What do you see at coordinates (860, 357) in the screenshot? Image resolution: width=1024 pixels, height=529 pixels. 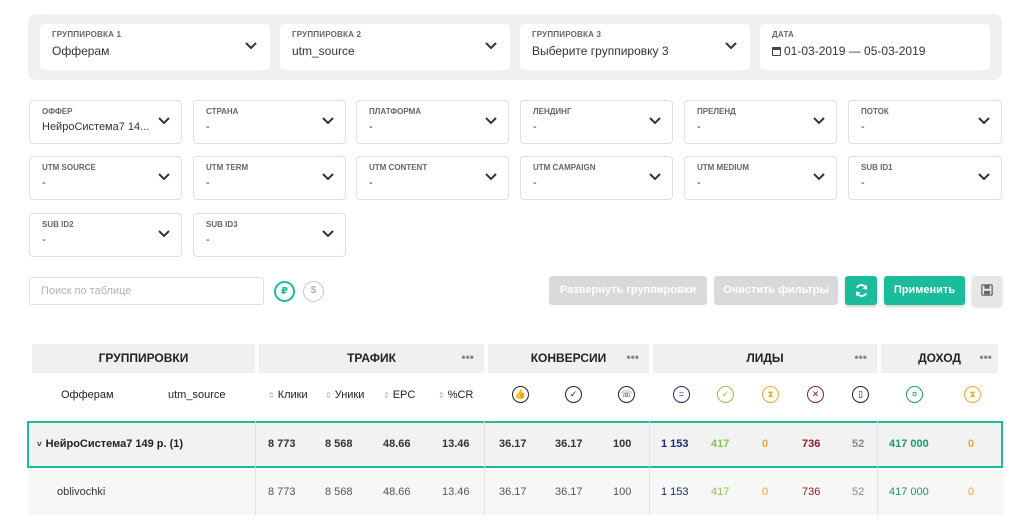 I see `leads-menu-icon: •••` at bounding box center [860, 357].